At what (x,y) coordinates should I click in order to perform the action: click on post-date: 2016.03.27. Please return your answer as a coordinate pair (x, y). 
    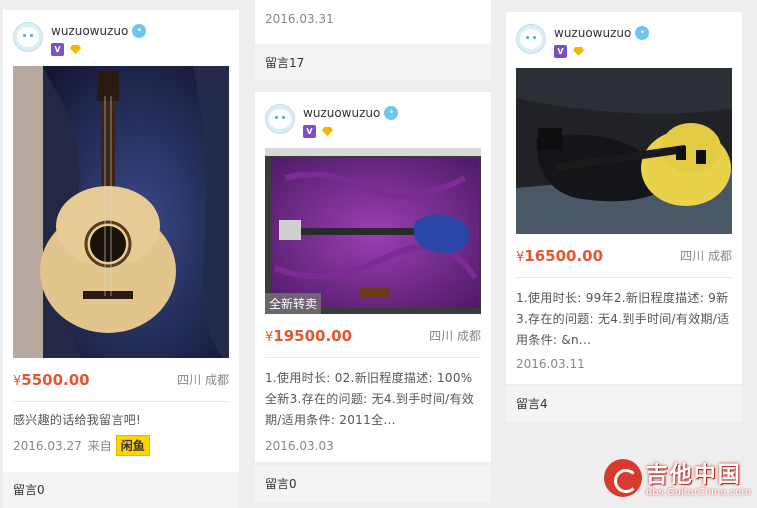
    Looking at the image, I should click on (47, 445).